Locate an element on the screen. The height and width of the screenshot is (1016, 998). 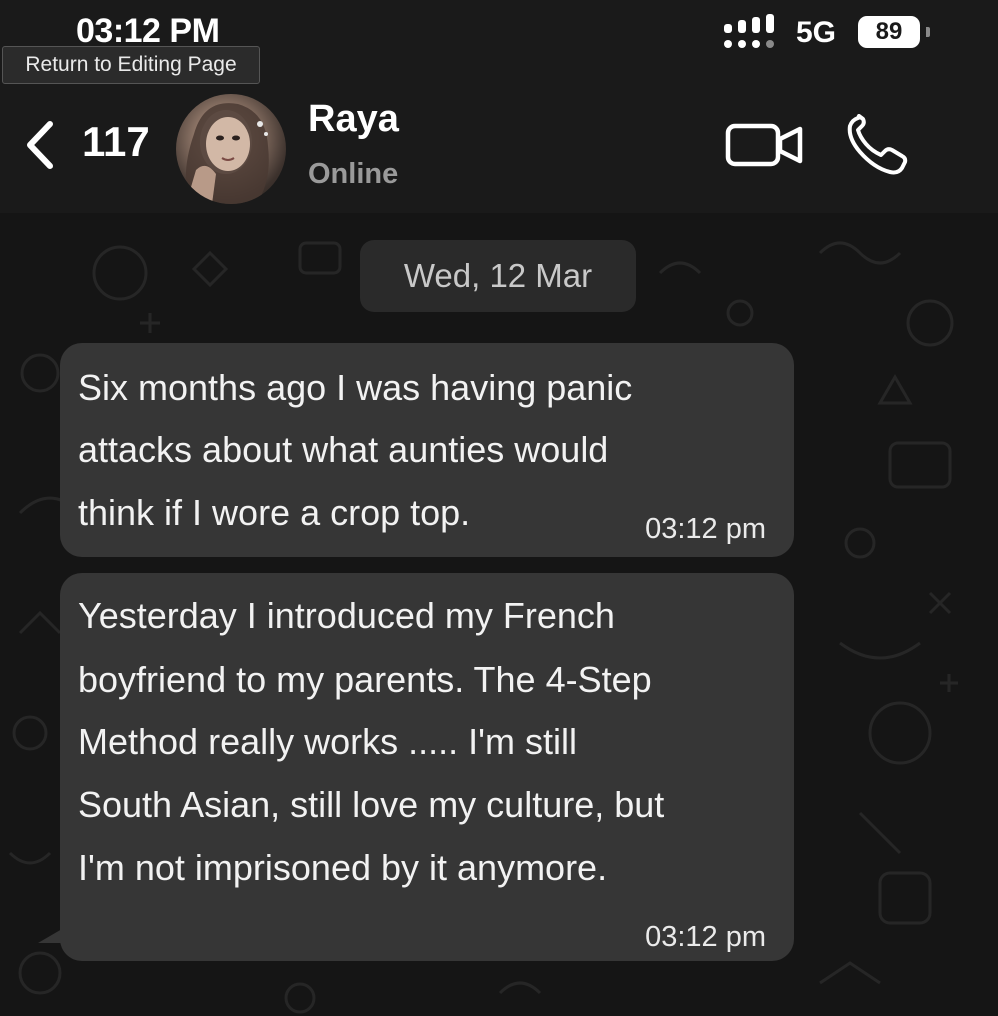
avatar-photo is located at coordinates (227, 153).